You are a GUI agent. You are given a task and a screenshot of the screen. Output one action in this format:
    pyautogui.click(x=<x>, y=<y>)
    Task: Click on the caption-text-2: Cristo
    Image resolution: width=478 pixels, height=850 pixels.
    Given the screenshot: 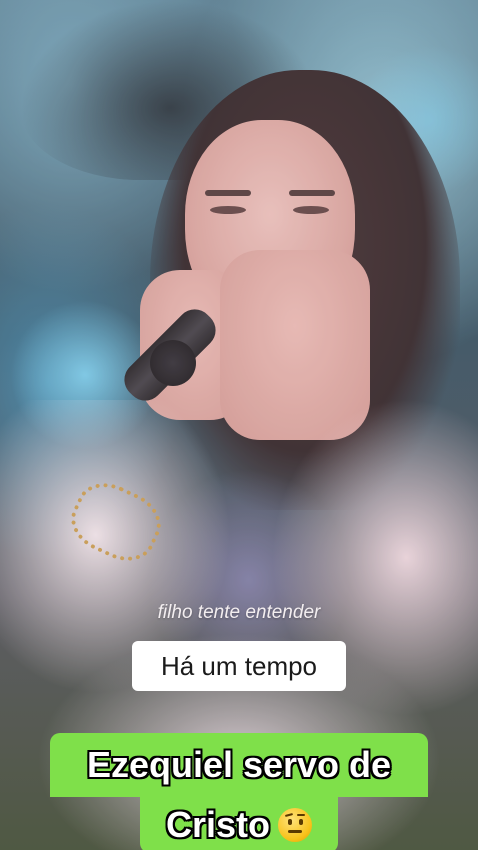 What is the action you would take?
    pyautogui.click(x=217, y=824)
    